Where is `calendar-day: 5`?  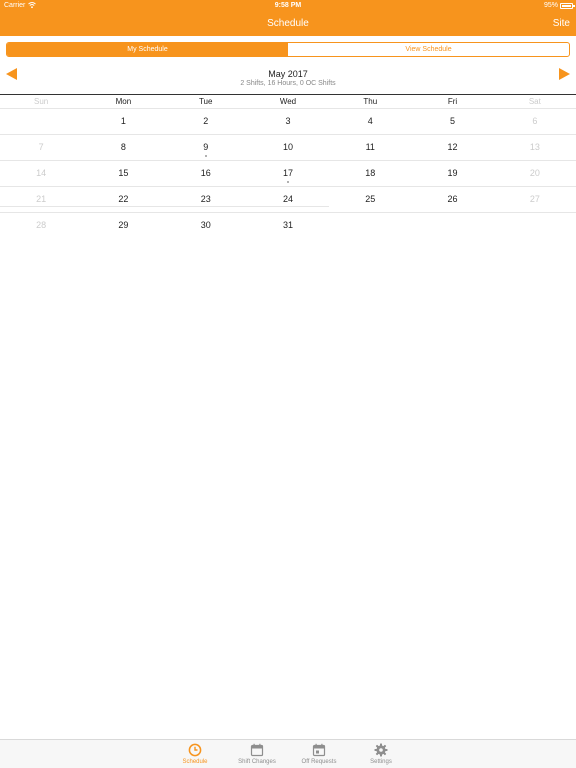 calendar-day: 5 is located at coordinates (452, 121).